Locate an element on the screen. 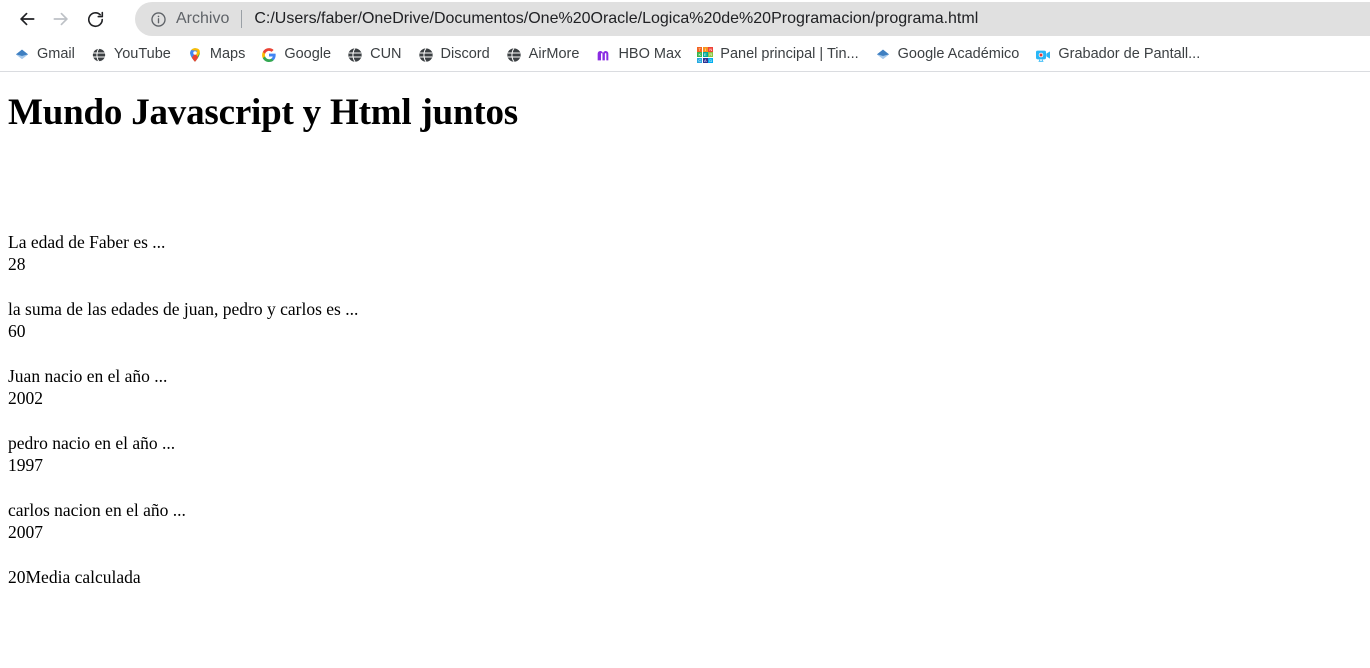 This screenshot has width=1370, height=668. reload-button is located at coordinates (95, 19).